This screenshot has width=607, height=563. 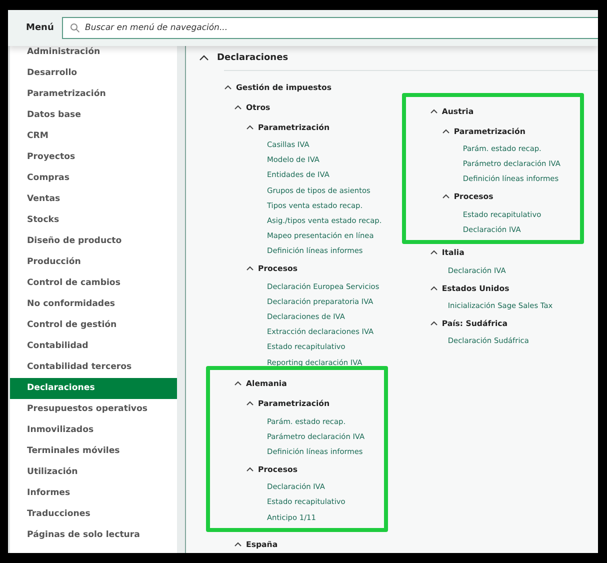 I want to click on sidebar-item: Stocks, so click(x=93, y=220).